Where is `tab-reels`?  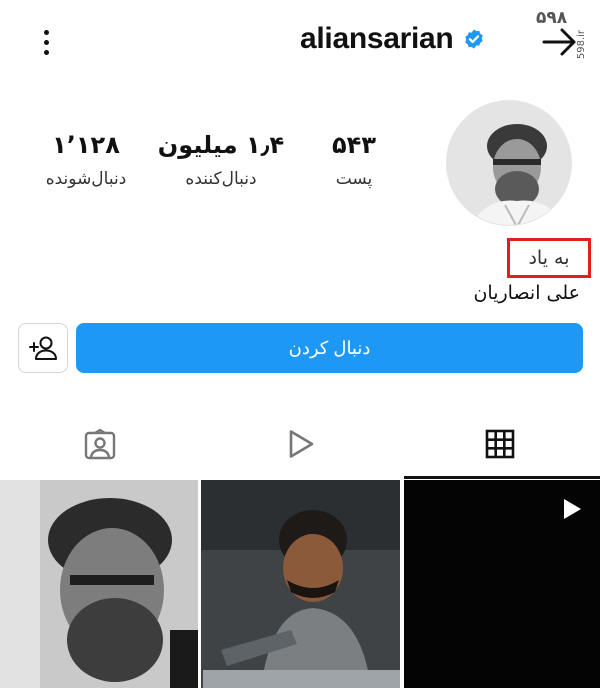
tab-reels is located at coordinates (300, 444).